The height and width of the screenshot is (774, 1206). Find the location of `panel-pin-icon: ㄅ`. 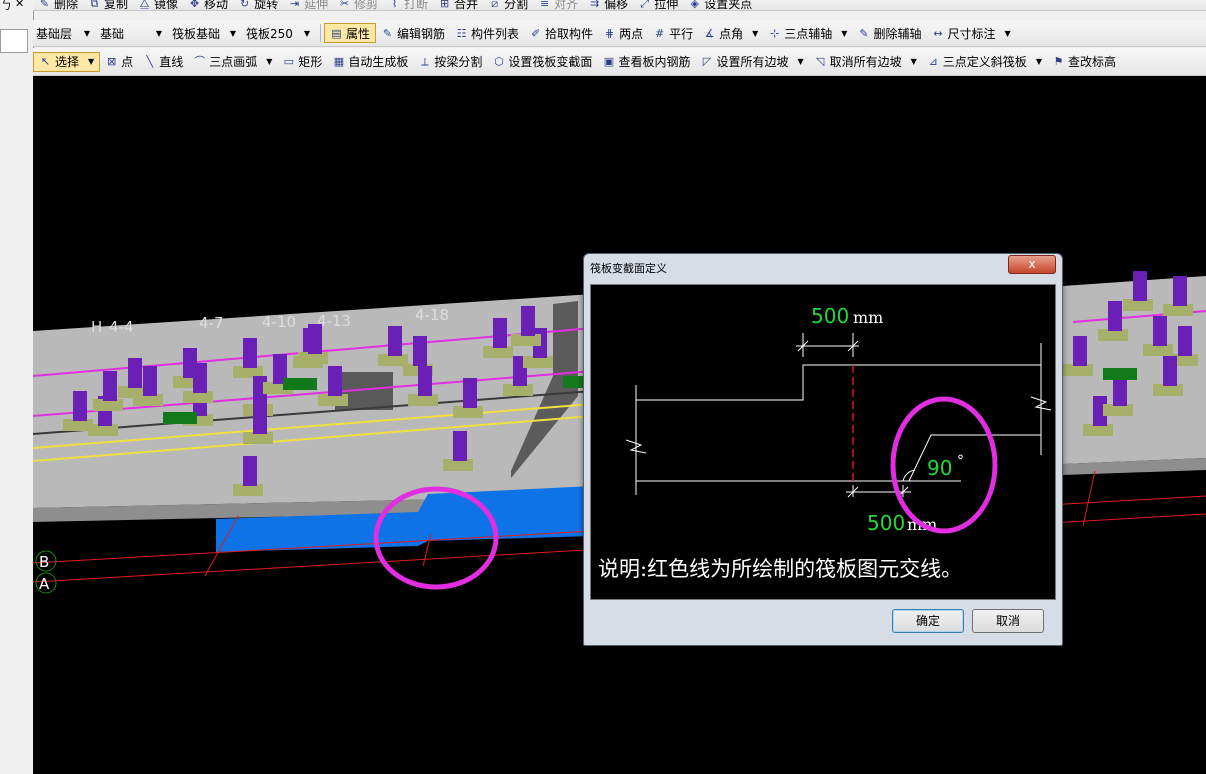

panel-pin-icon: ㄅ is located at coordinates (6, 6).